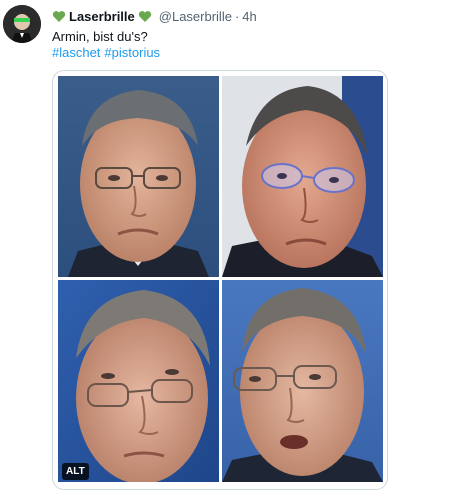  Describe the element at coordinates (22, 24) in the screenshot. I see `user-avatar` at that location.